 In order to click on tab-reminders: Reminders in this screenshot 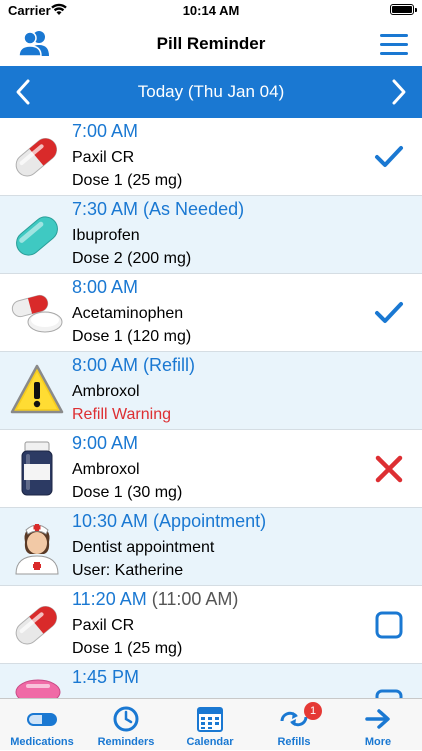, I will do `click(126, 725)`.